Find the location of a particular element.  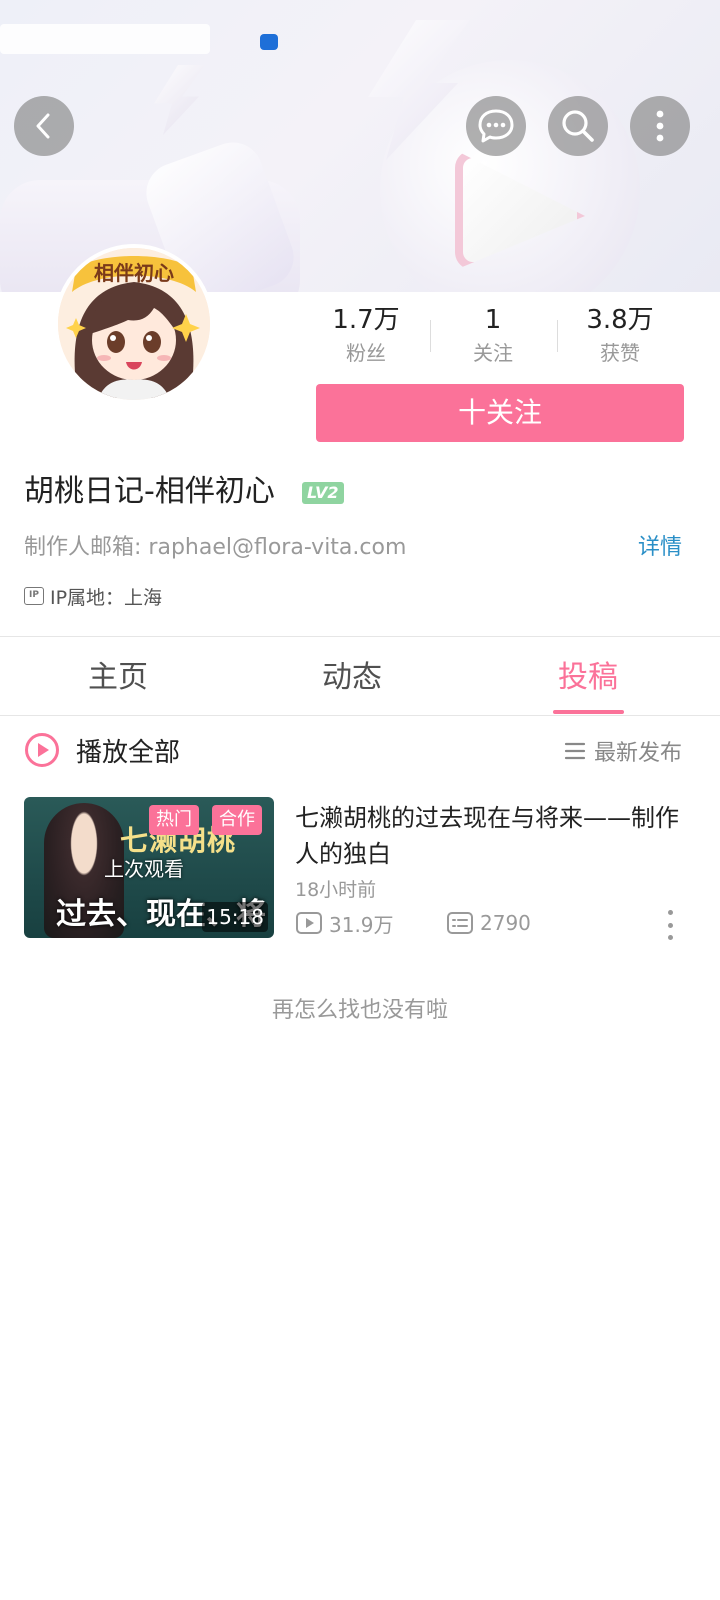

stat-fans: 1.7万 粉丝 is located at coordinates (366, 335).